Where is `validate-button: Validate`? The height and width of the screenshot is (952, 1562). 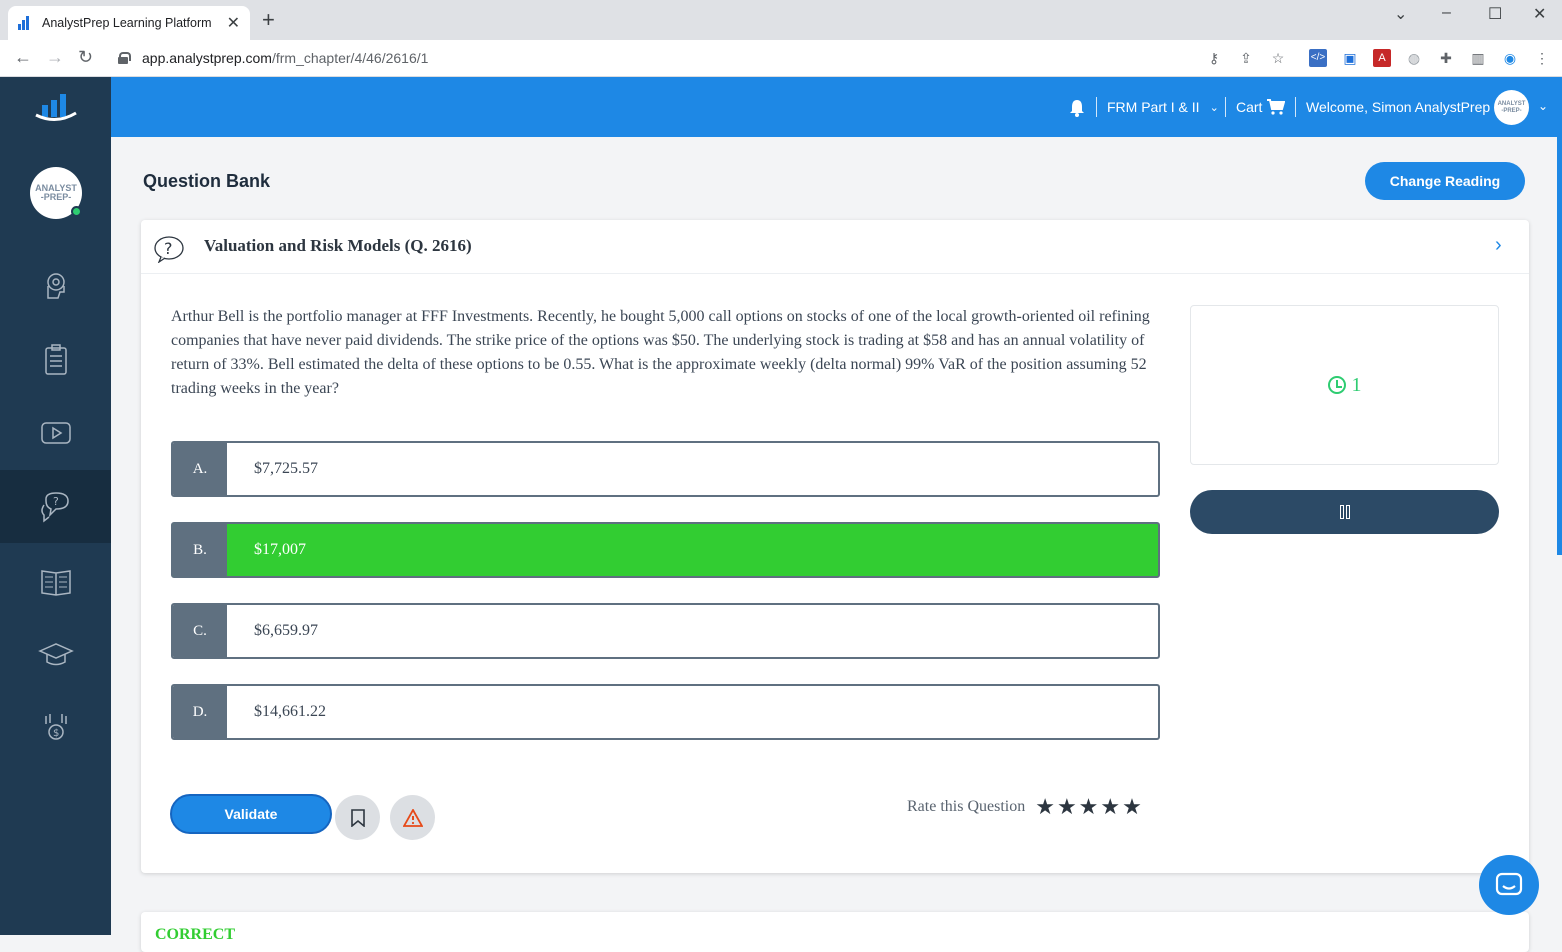
validate-button: Validate is located at coordinates (251, 814).